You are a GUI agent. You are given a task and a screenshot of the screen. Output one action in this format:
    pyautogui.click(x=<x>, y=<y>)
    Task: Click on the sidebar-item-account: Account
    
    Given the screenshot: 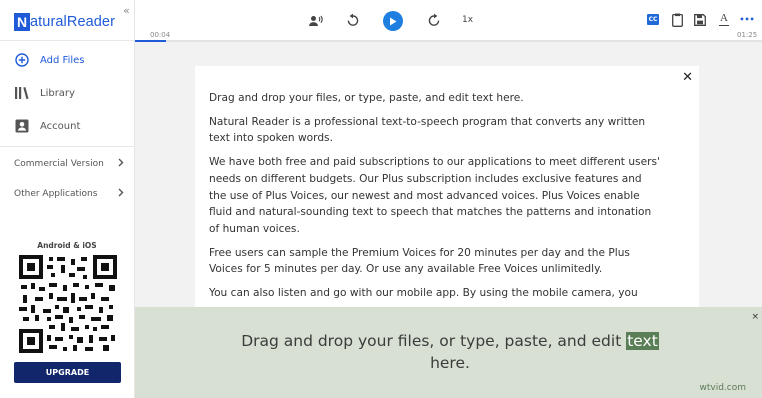 What is the action you would take?
    pyautogui.click(x=47, y=126)
    